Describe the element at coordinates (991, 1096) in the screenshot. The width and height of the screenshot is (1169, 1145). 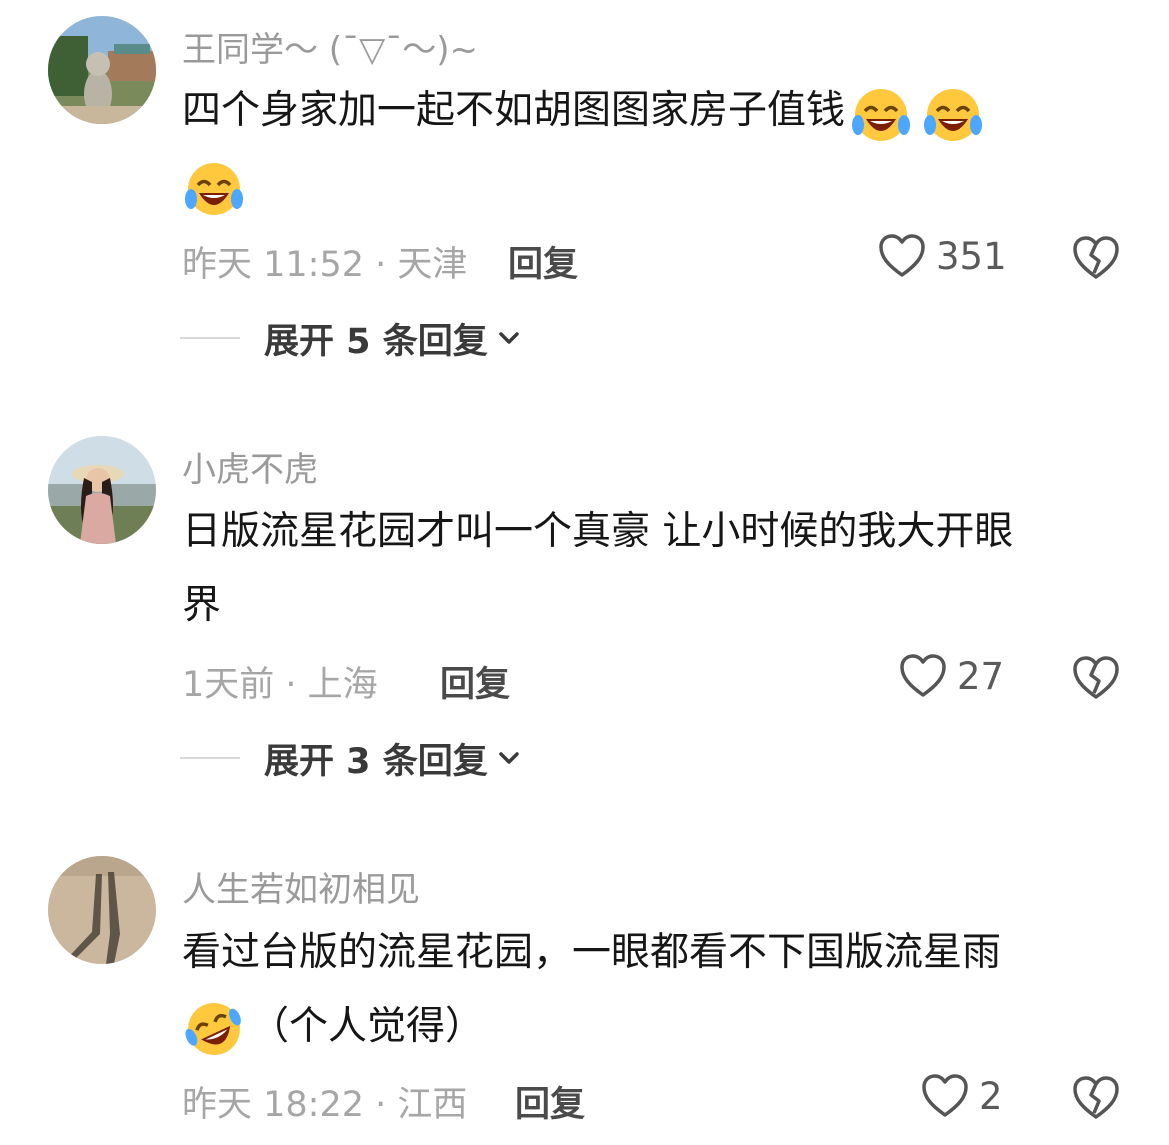
I see `like-count: 2` at that location.